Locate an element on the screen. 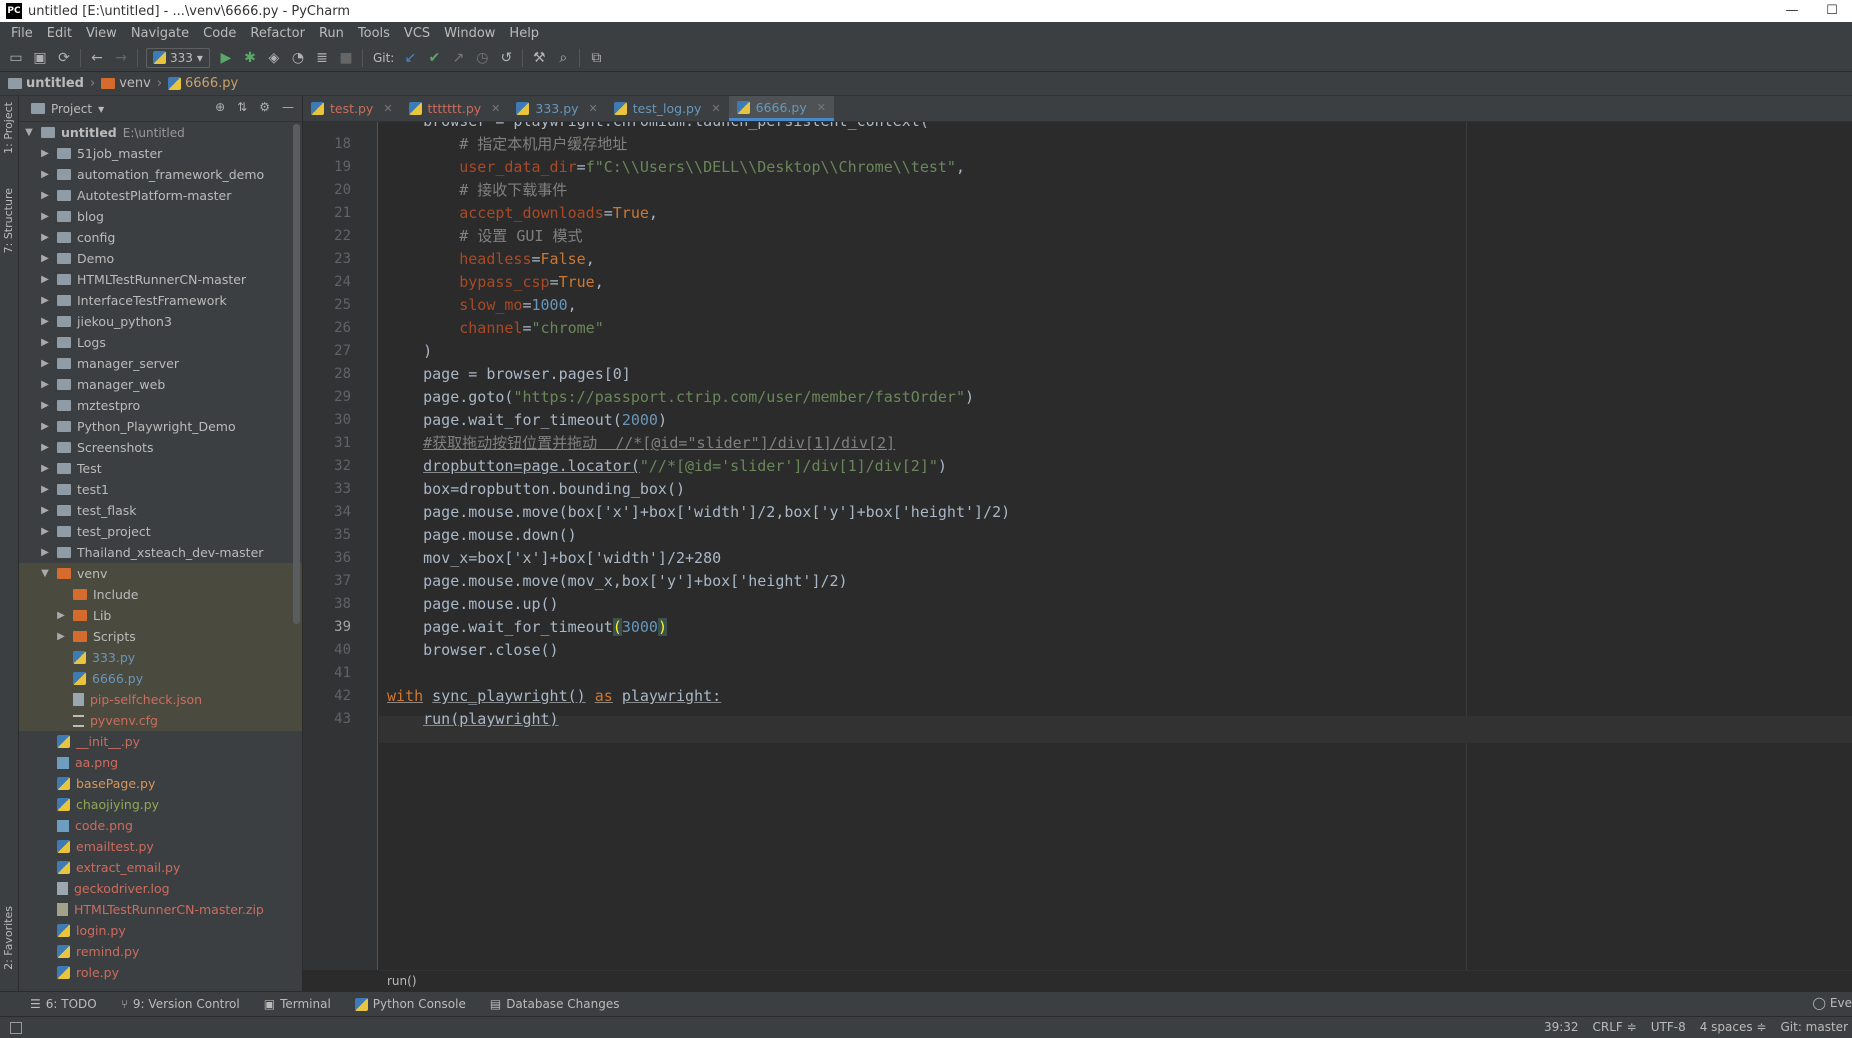 This screenshot has width=1852, height=1038. concurrency-icon: ≣ is located at coordinates (322, 58).